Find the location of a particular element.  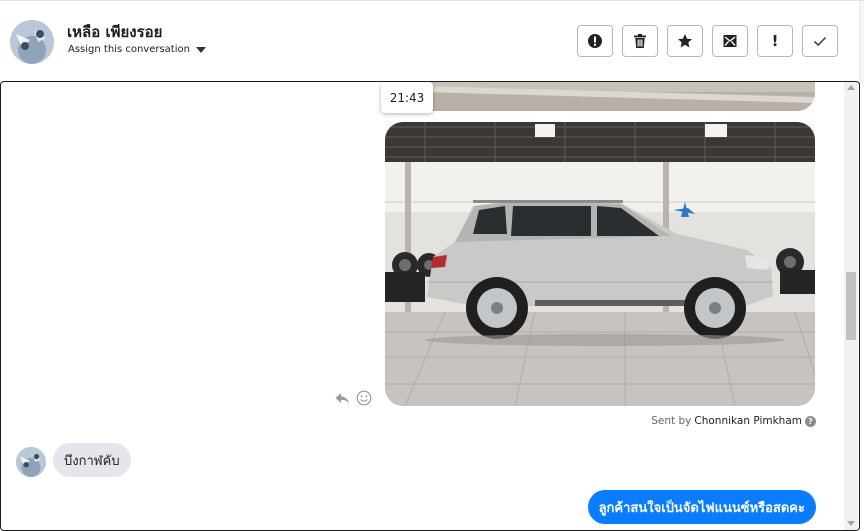

star-button is located at coordinates (685, 41).